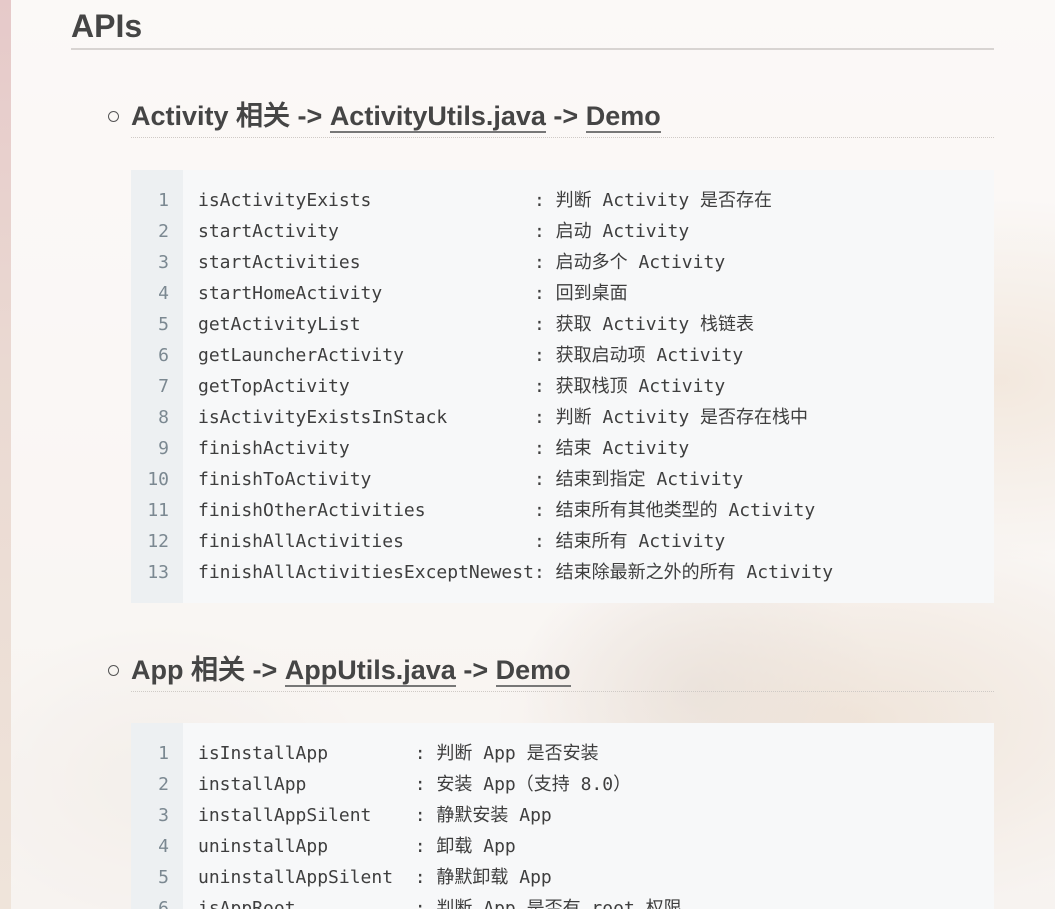  What do you see at coordinates (158, 510) in the screenshot?
I see `line-number: 11` at bounding box center [158, 510].